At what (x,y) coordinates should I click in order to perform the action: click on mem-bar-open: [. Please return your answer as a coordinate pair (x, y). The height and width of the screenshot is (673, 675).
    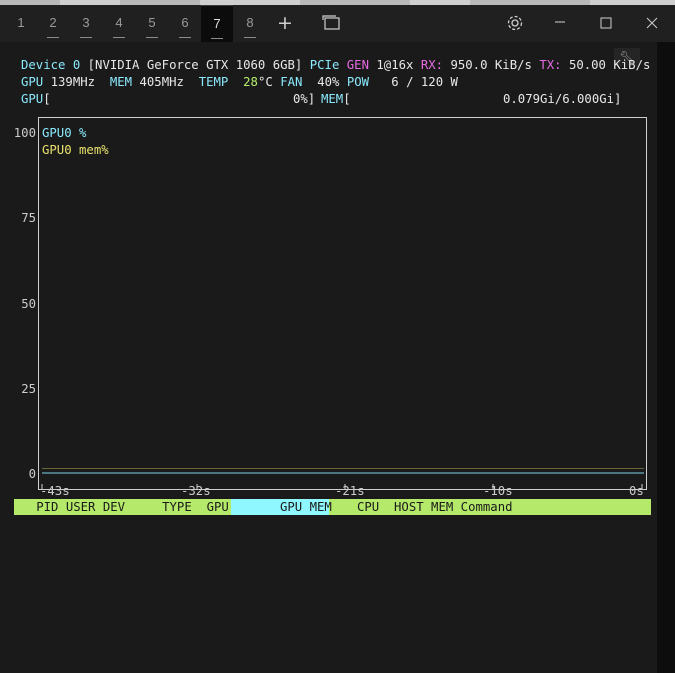
    Looking at the image, I should click on (347, 99).